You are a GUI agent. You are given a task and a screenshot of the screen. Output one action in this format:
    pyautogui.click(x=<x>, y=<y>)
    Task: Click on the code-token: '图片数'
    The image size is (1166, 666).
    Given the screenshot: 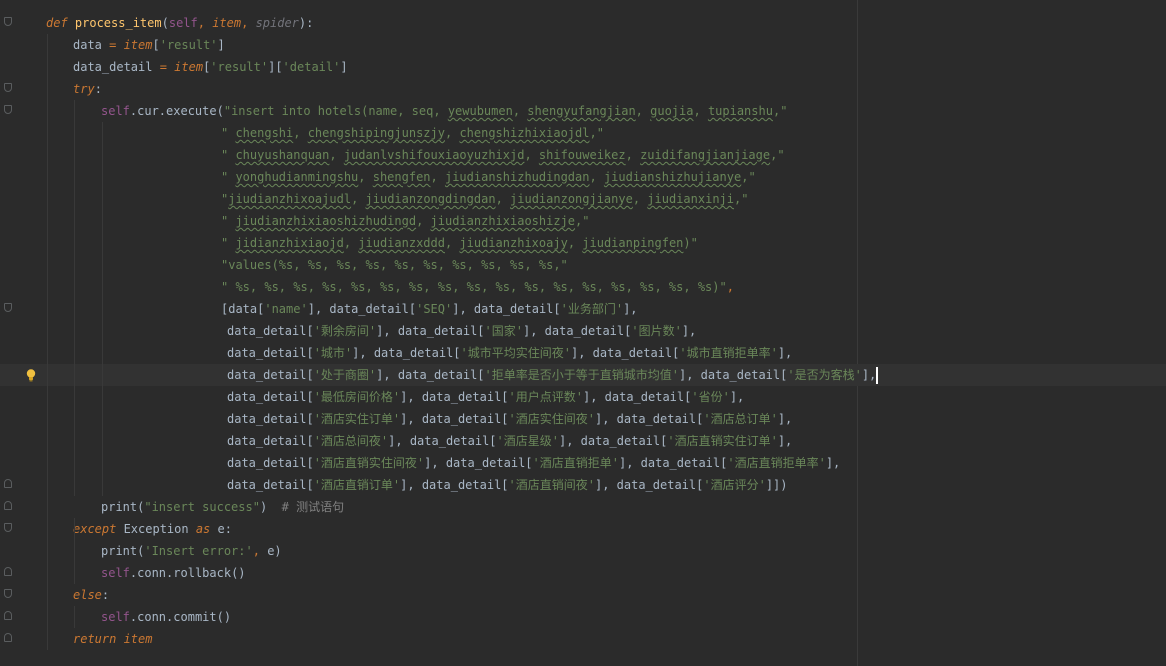 What is the action you would take?
    pyautogui.click(x=656, y=331)
    